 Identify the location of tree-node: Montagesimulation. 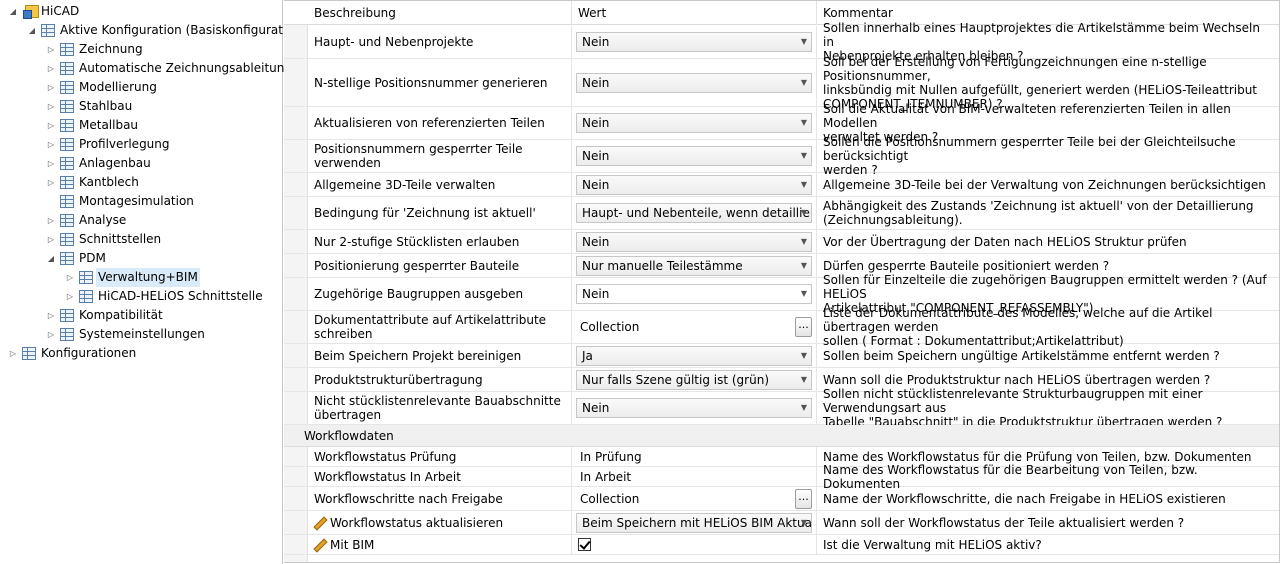
(141, 201).